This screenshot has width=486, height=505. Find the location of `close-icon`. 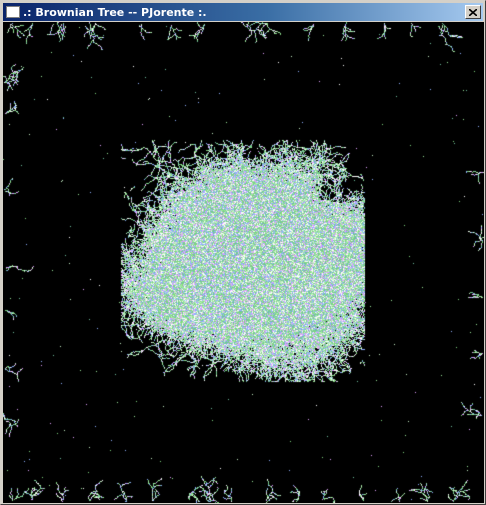

close-icon is located at coordinates (473, 12).